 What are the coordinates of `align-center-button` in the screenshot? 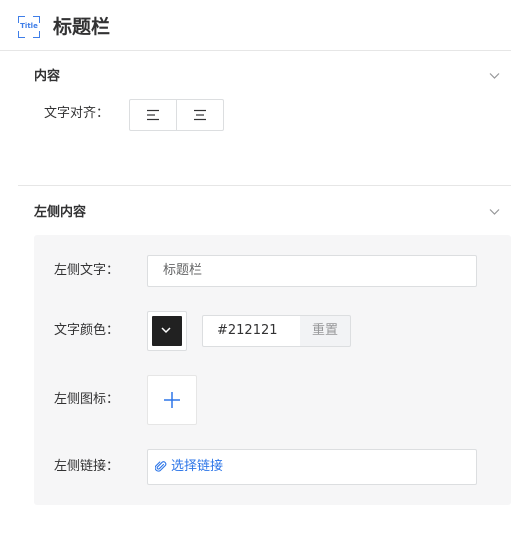 It's located at (199, 115).